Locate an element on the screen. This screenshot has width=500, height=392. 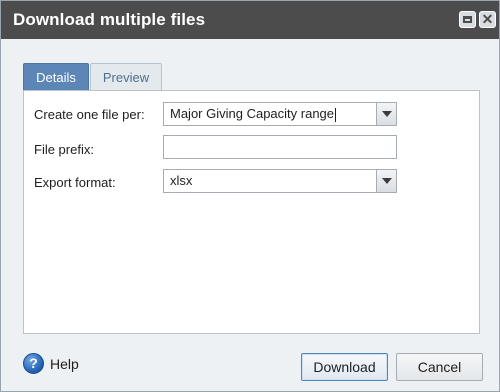
restore-button is located at coordinates (467, 19).